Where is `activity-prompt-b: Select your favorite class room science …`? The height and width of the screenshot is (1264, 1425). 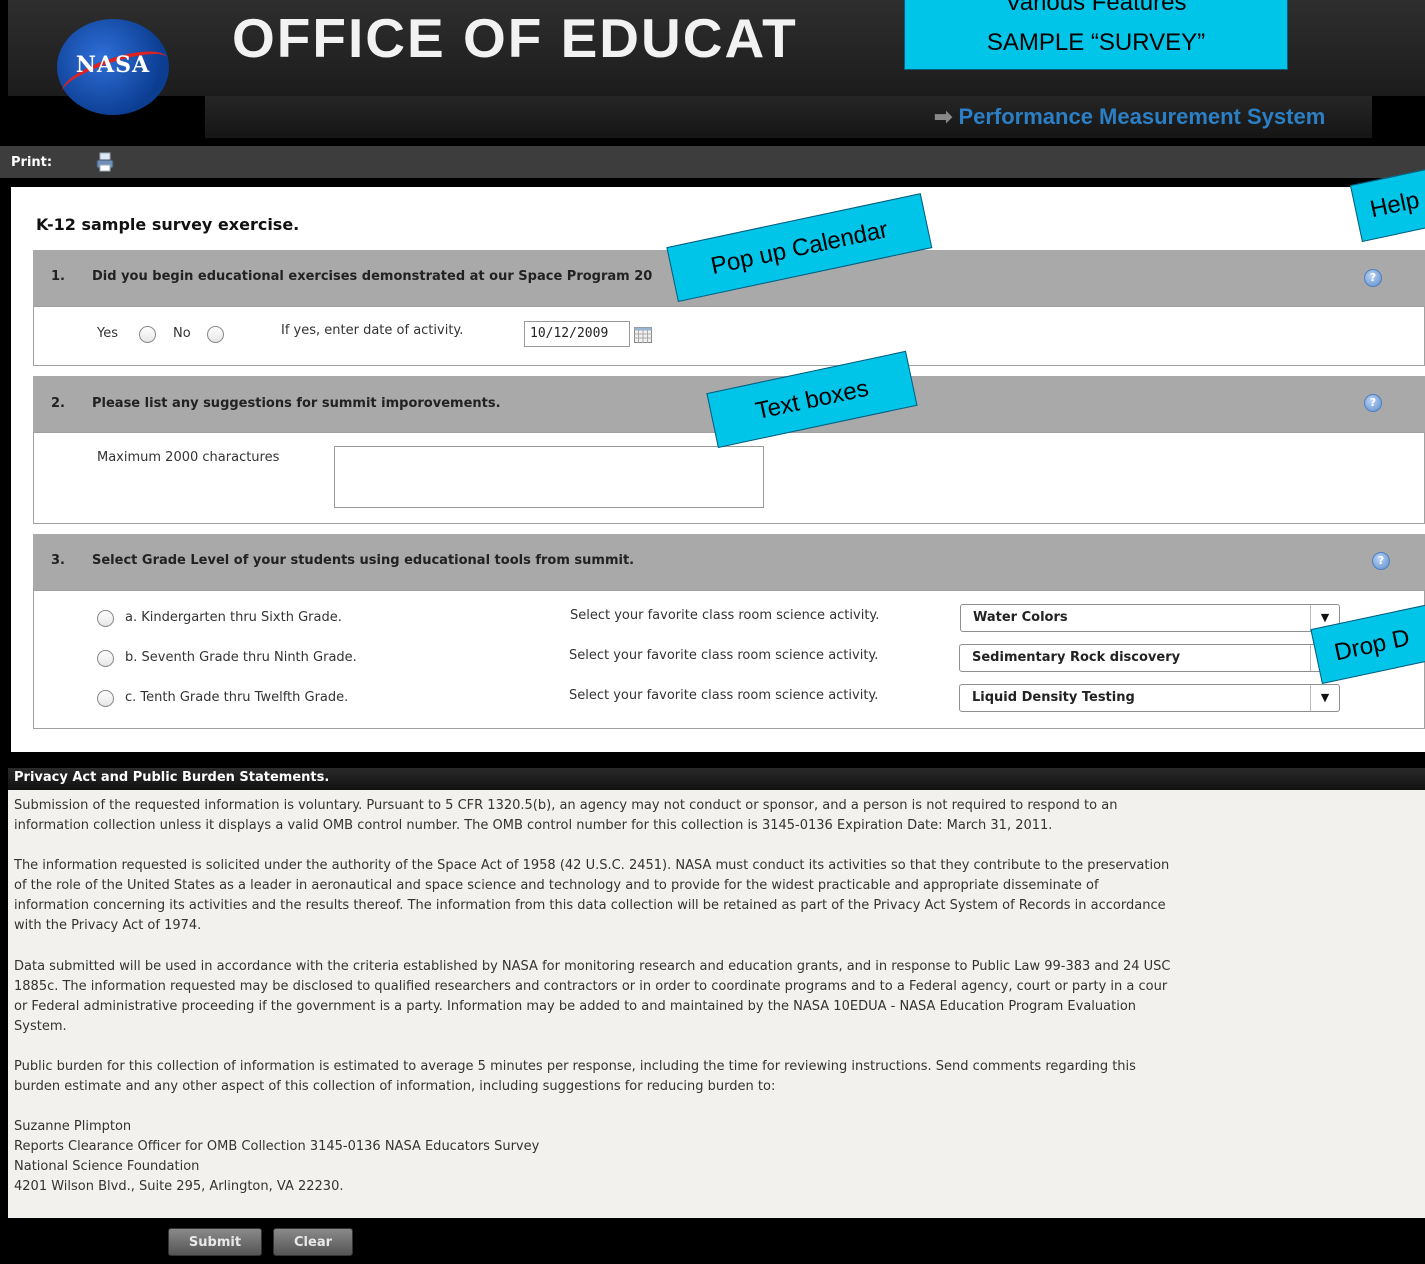 activity-prompt-b: Select your favorite class room science … is located at coordinates (724, 655).